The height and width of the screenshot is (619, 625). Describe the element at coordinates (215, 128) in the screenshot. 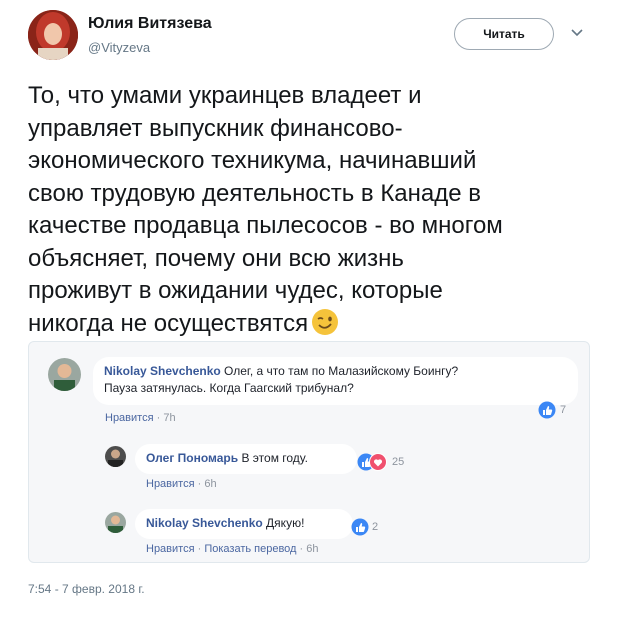

I see `tweet-line: управляет выпускник финансово-` at that location.